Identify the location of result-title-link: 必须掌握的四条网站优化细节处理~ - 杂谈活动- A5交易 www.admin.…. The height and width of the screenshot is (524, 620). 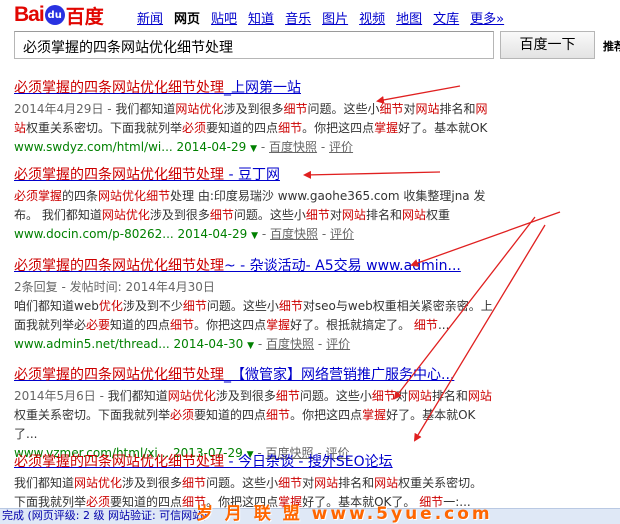
(254, 266).